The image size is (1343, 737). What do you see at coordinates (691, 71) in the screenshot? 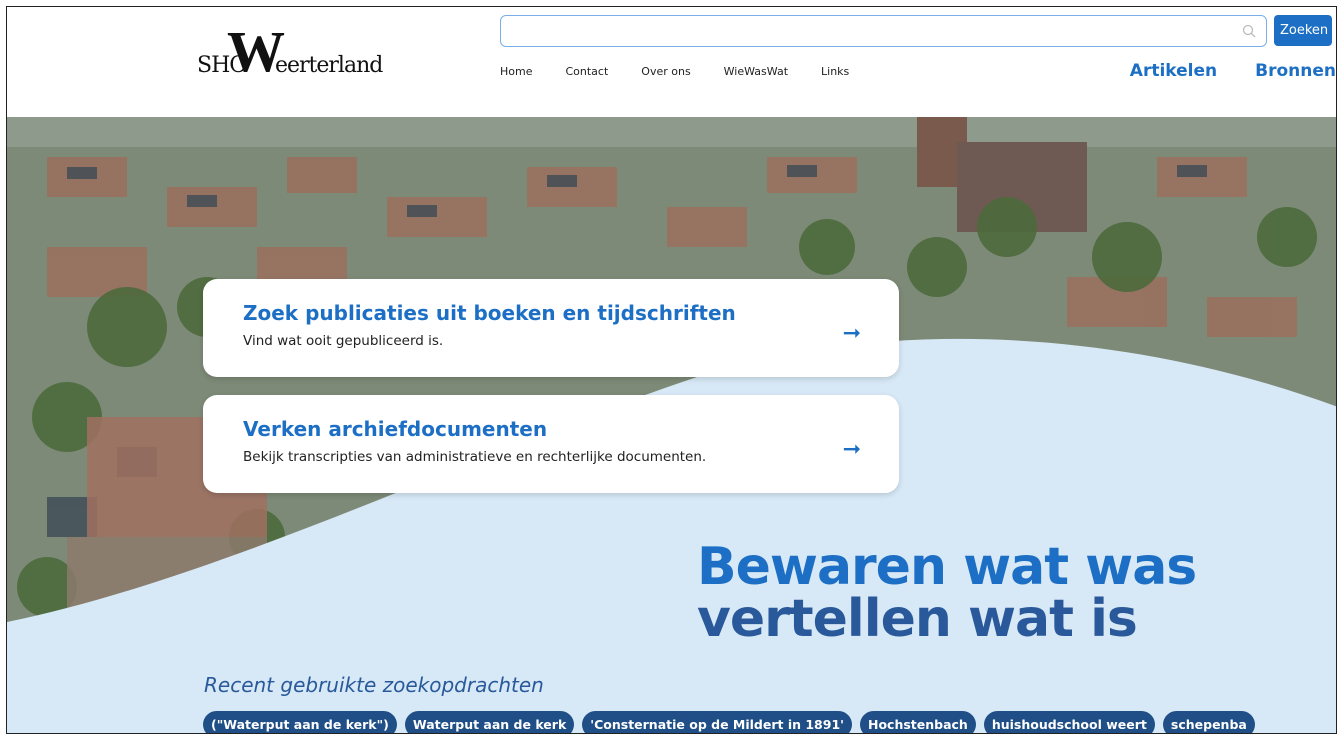
I see `top-nav: Home Contact Over ons WieWasWat Links` at bounding box center [691, 71].